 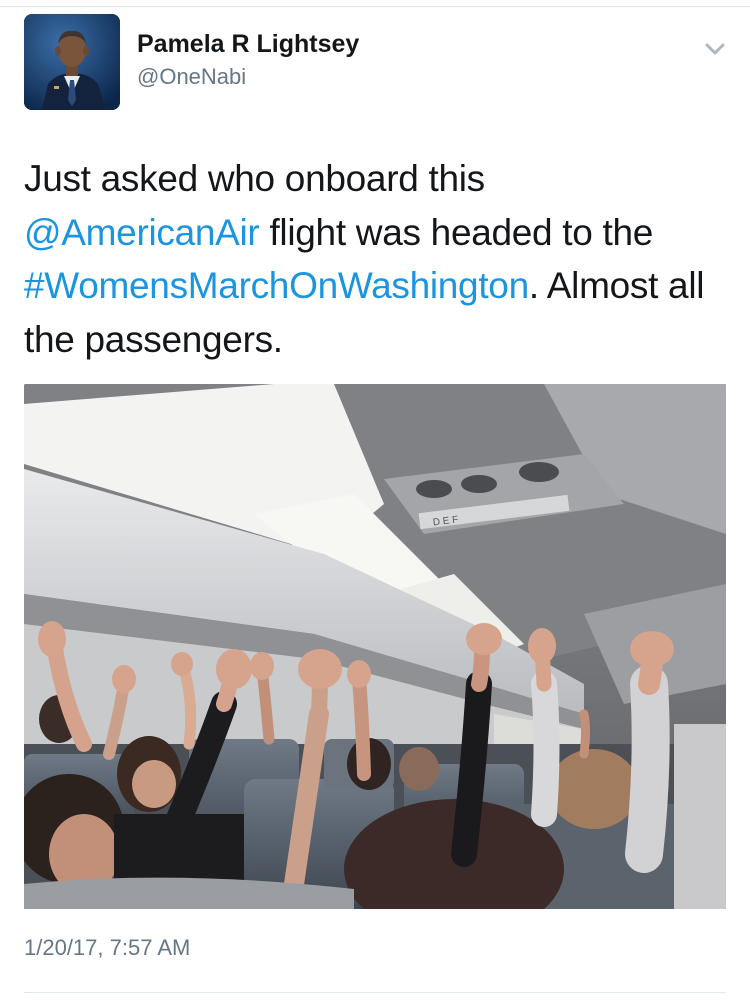 I want to click on tweet-timestamp: 1/20/17, 7:57 AM, so click(x=107, y=948).